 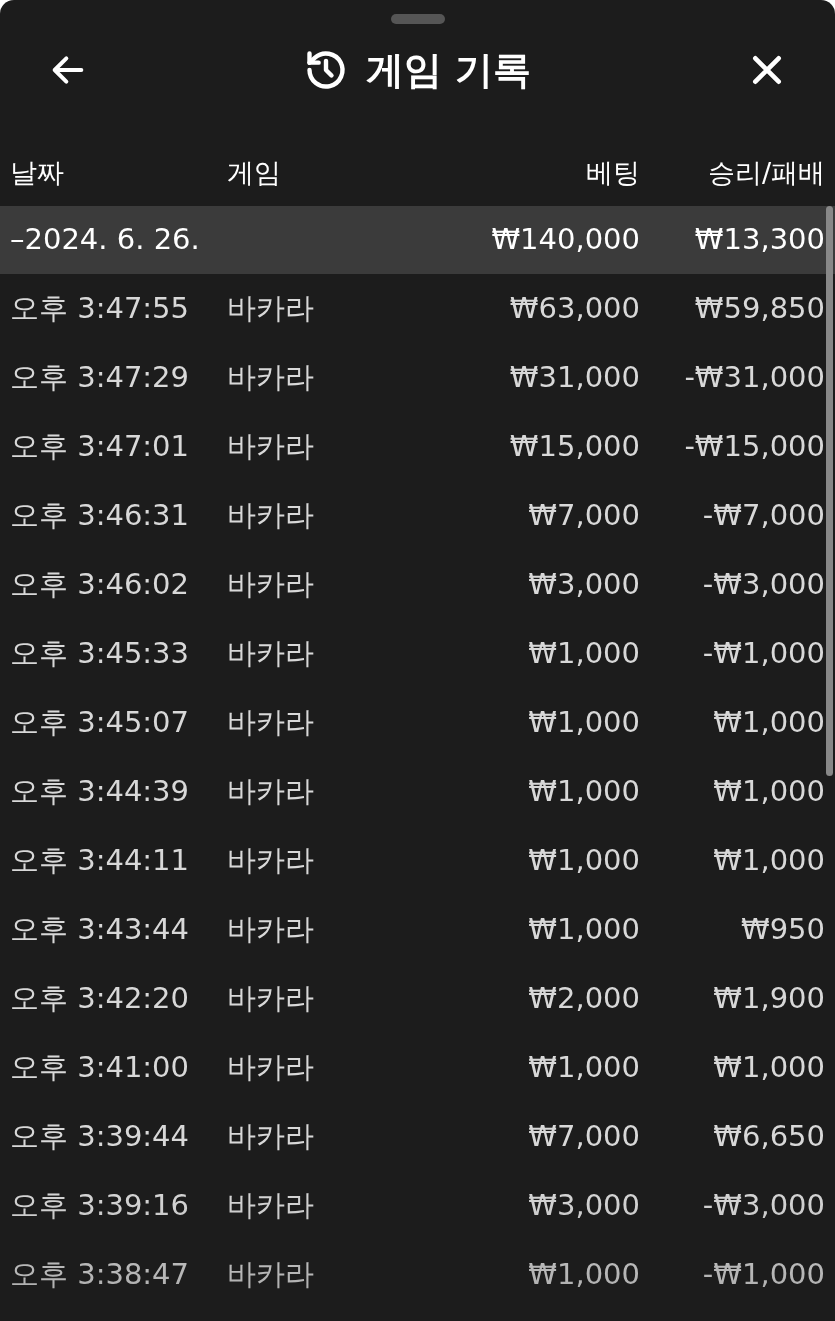 I want to click on column-header: 날짜, so click(x=37, y=172).